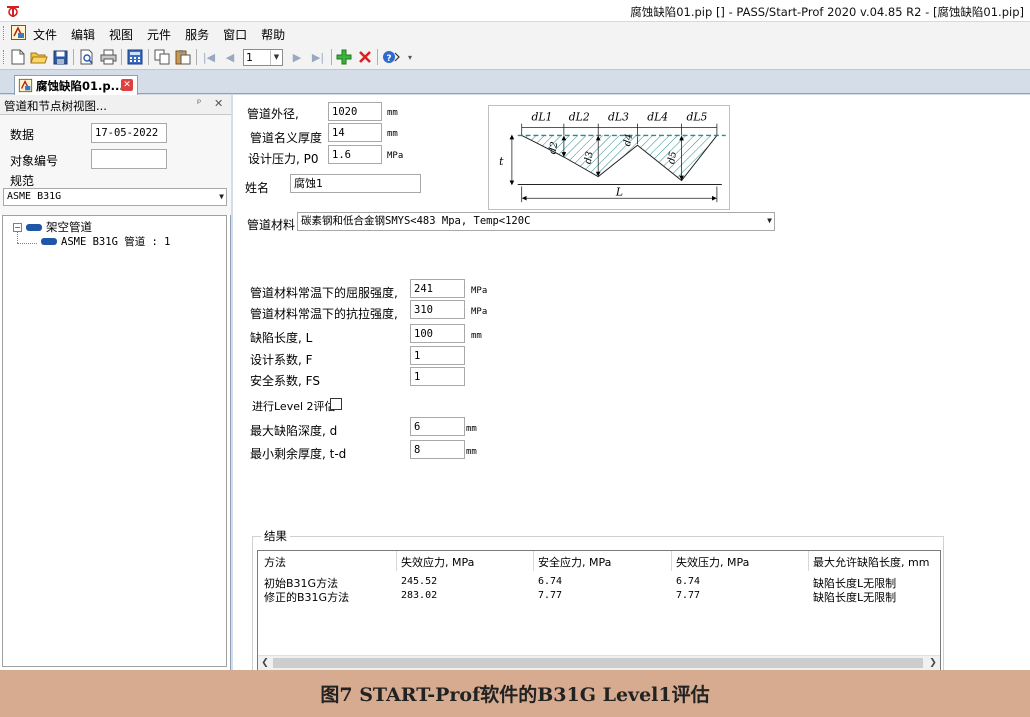 This screenshot has width=1030, height=717. What do you see at coordinates (437, 449) in the screenshot?
I see `min-remaining-thickness-input: 8` at bounding box center [437, 449].